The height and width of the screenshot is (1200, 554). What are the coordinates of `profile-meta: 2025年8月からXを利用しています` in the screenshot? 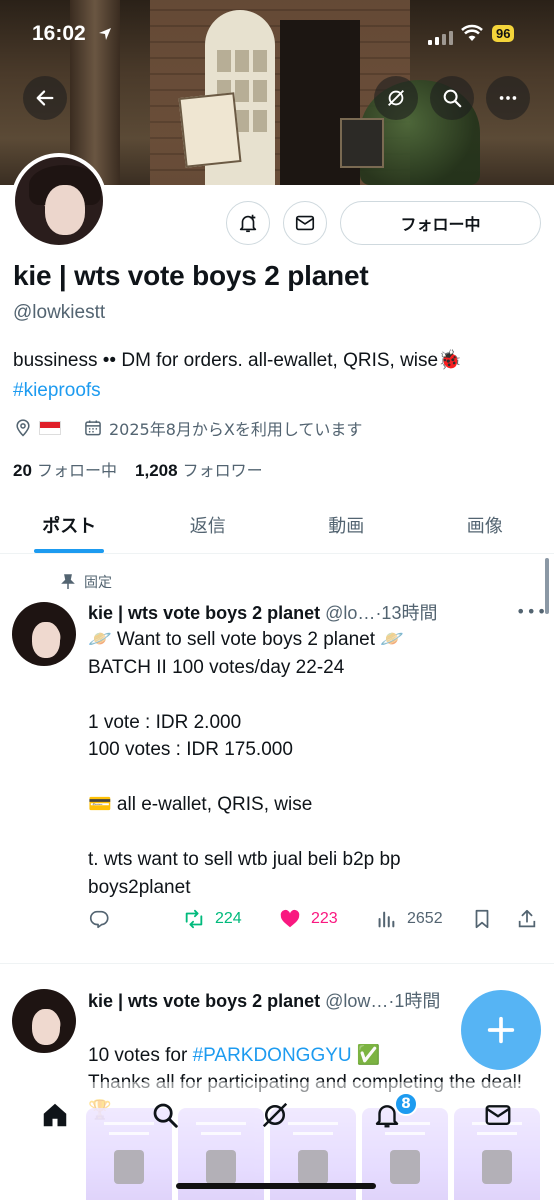 It's located at (187, 428).